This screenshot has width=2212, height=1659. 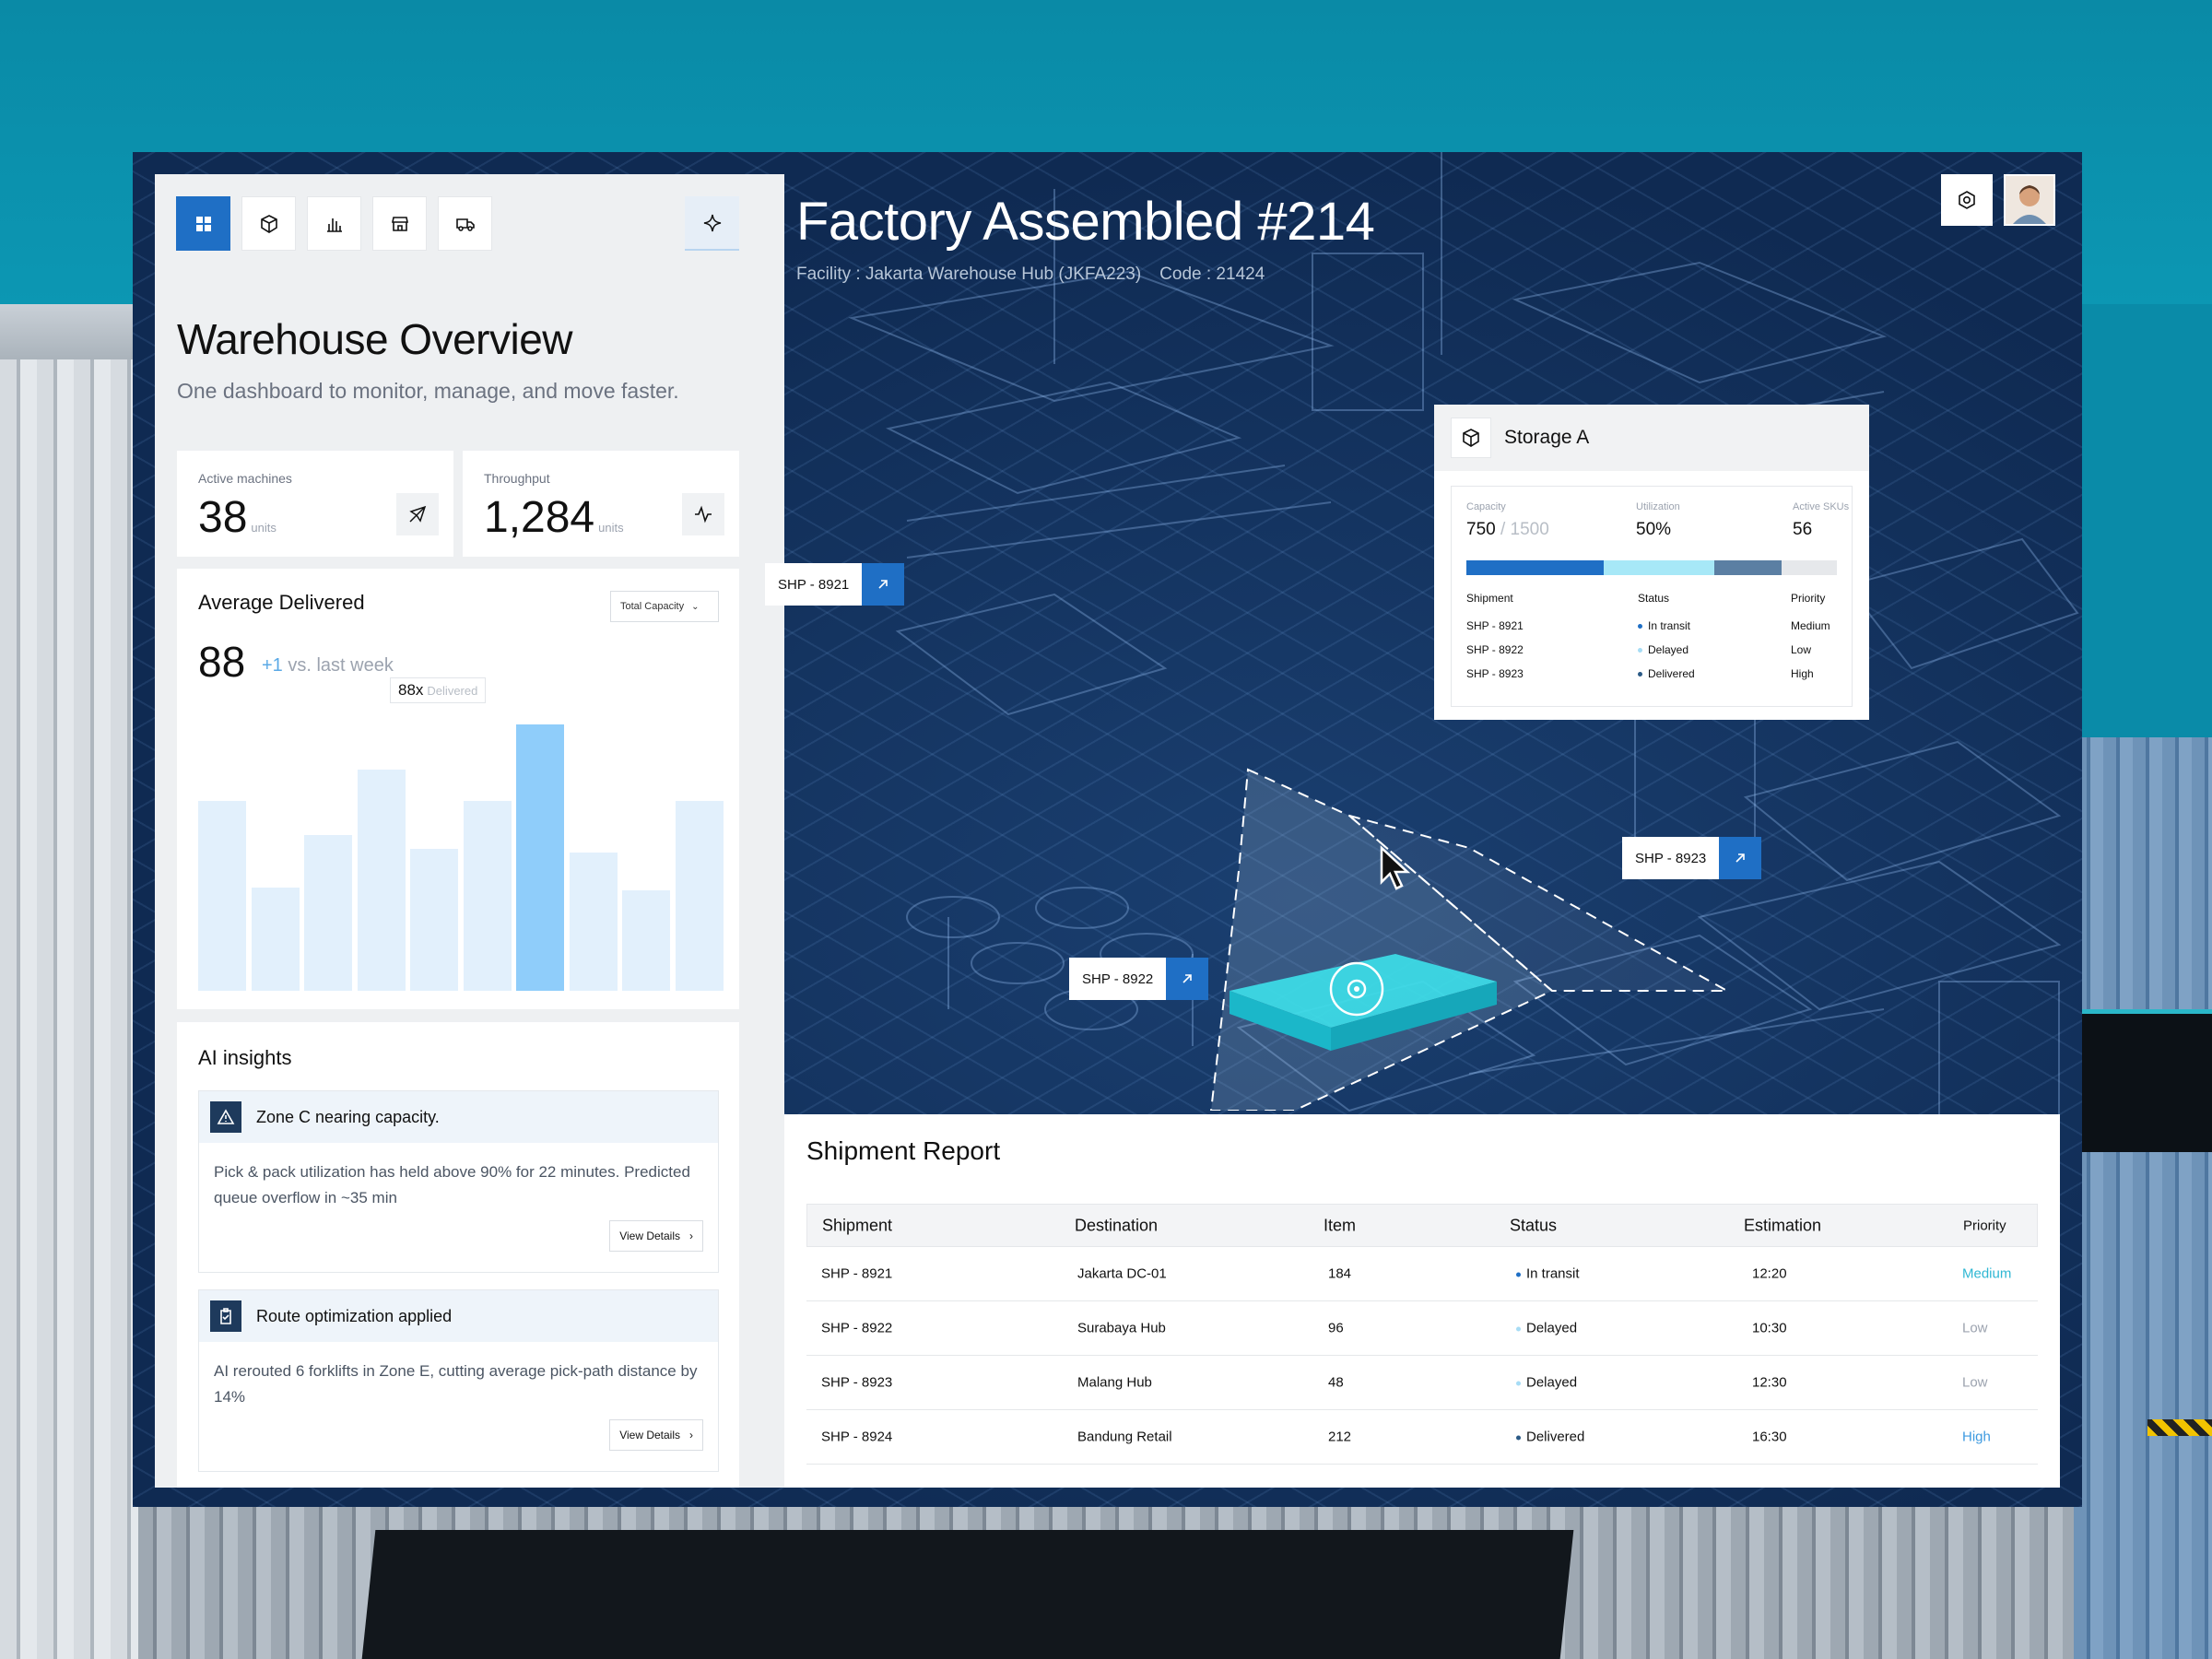 What do you see at coordinates (281, 602) in the screenshot?
I see `card-title: Average Delivered` at bounding box center [281, 602].